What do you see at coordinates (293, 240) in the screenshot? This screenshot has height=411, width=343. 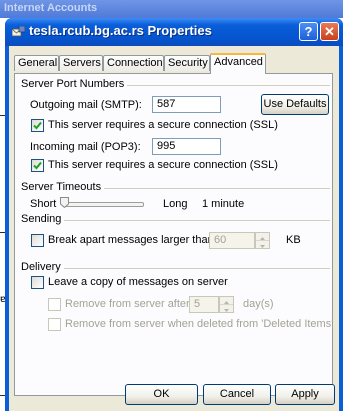 I see `size-unit-label: KB` at bounding box center [293, 240].